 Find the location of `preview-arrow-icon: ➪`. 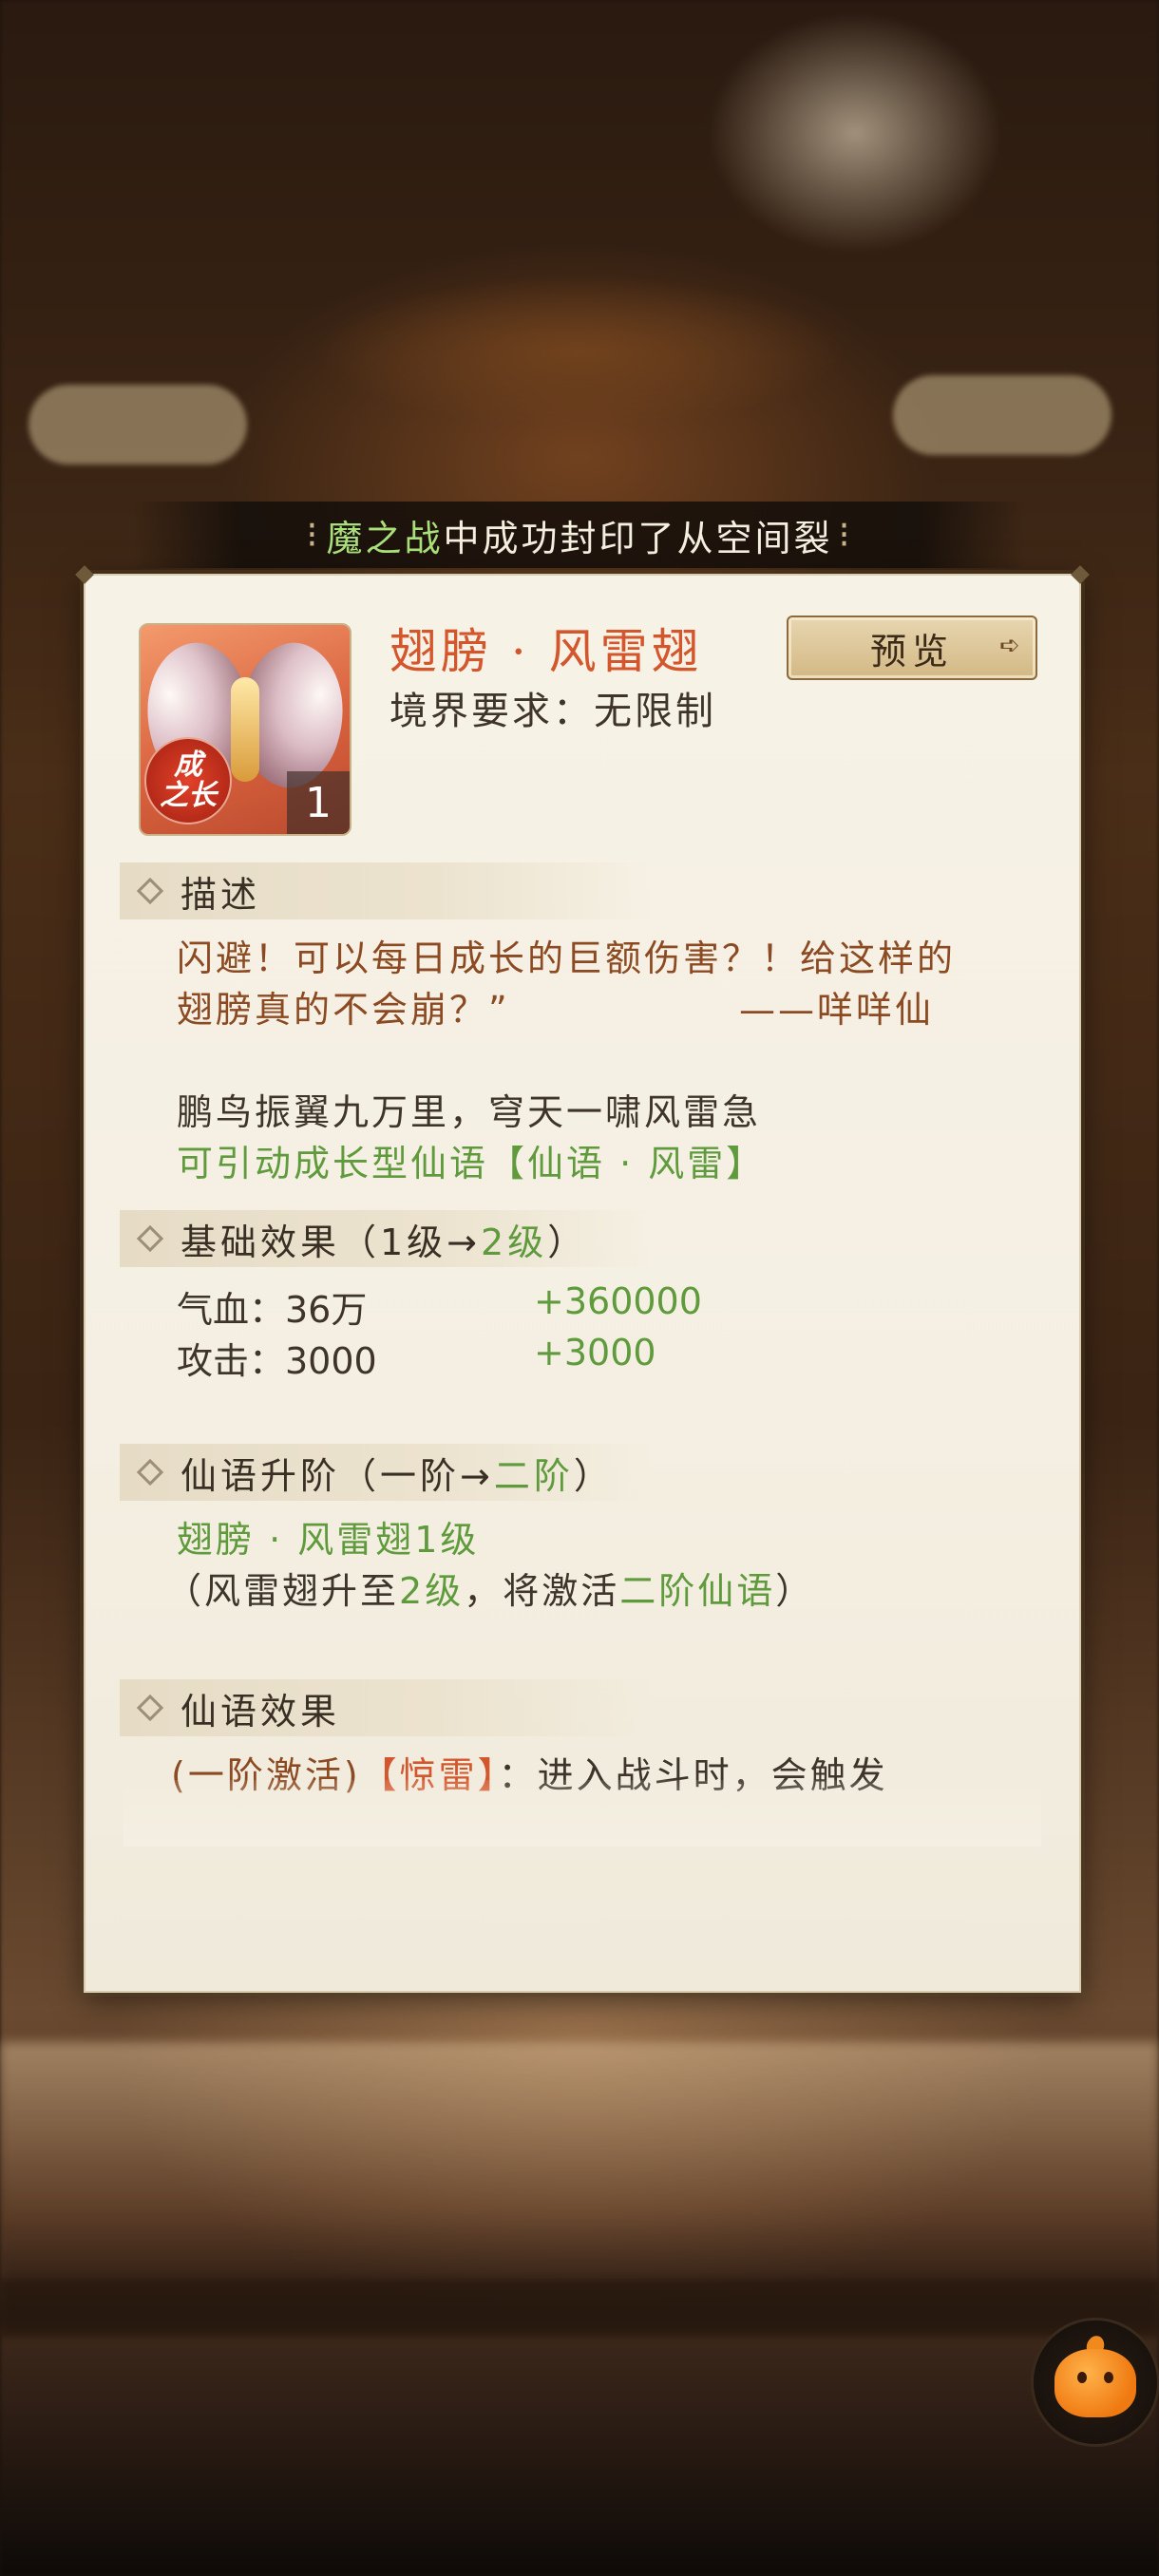

preview-arrow-icon: ➪ is located at coordinates (1012, 646).